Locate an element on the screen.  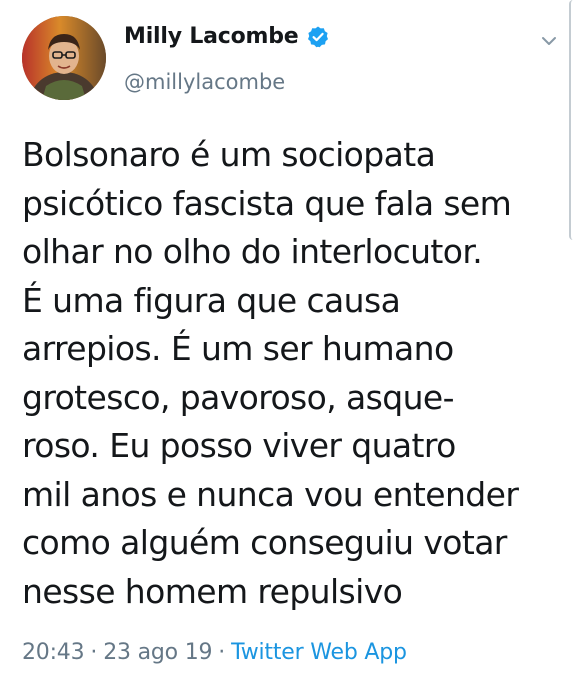
verified-badge-icon is located at coordinates (318, 37).